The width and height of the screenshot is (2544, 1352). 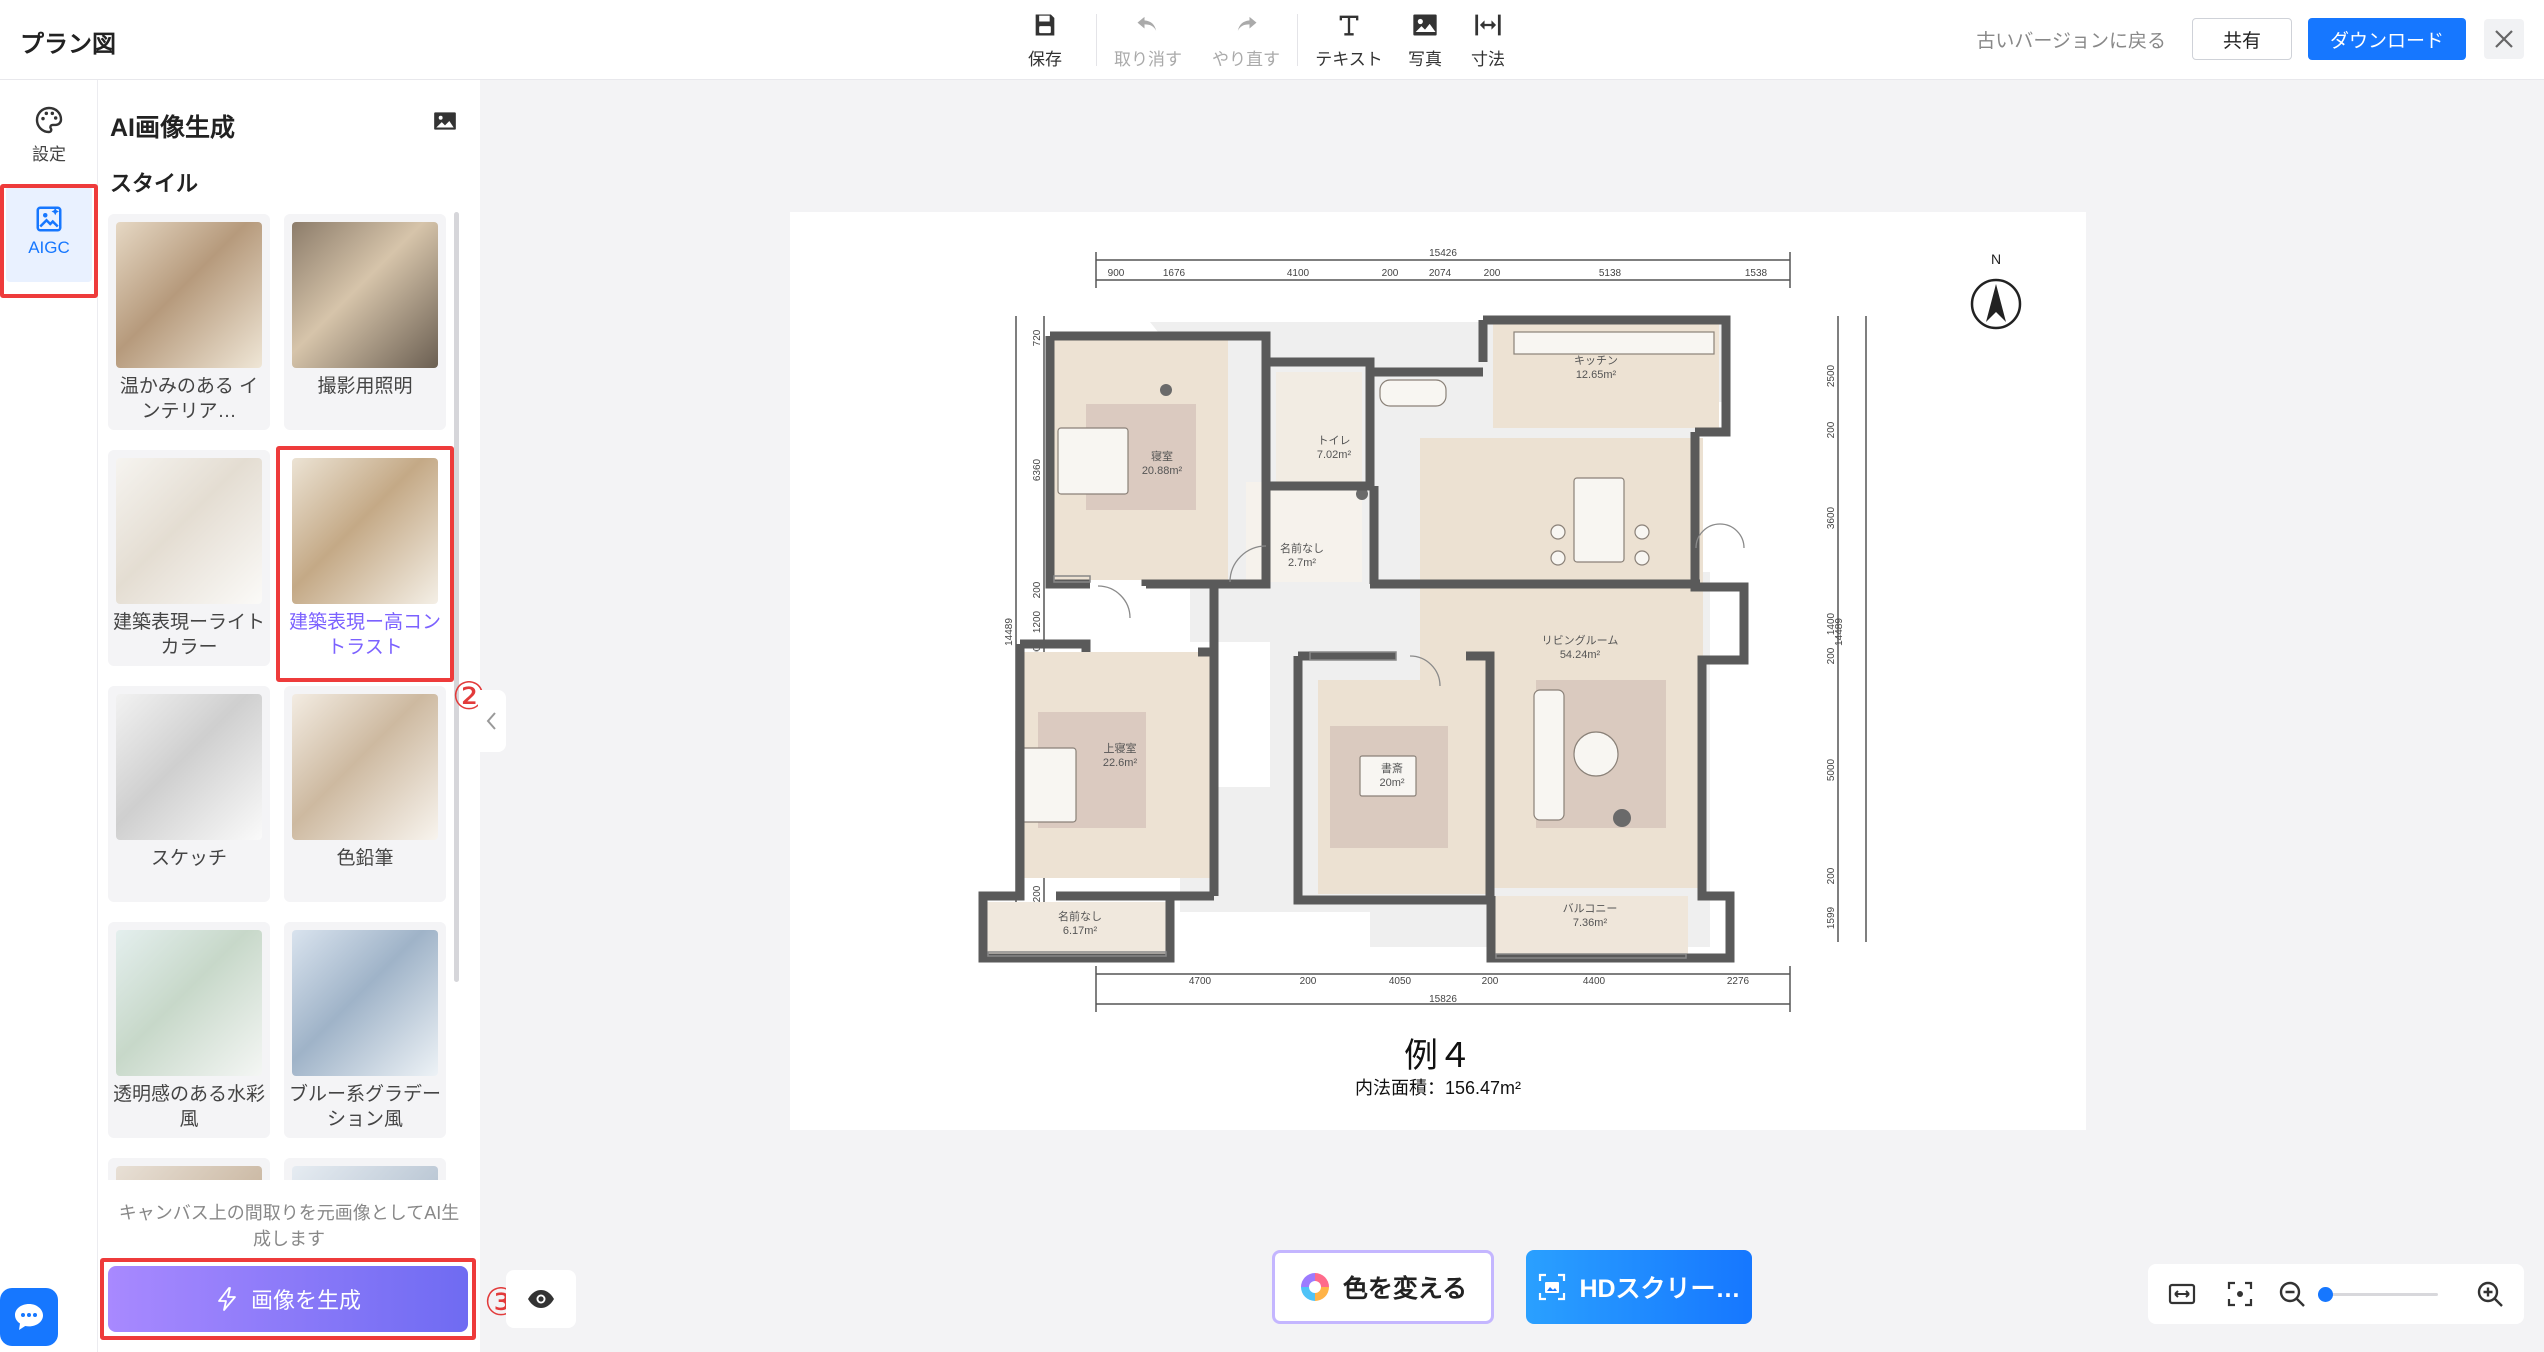 I want to click on dim-top-seg: 2074, so click(x=1440, y=273).